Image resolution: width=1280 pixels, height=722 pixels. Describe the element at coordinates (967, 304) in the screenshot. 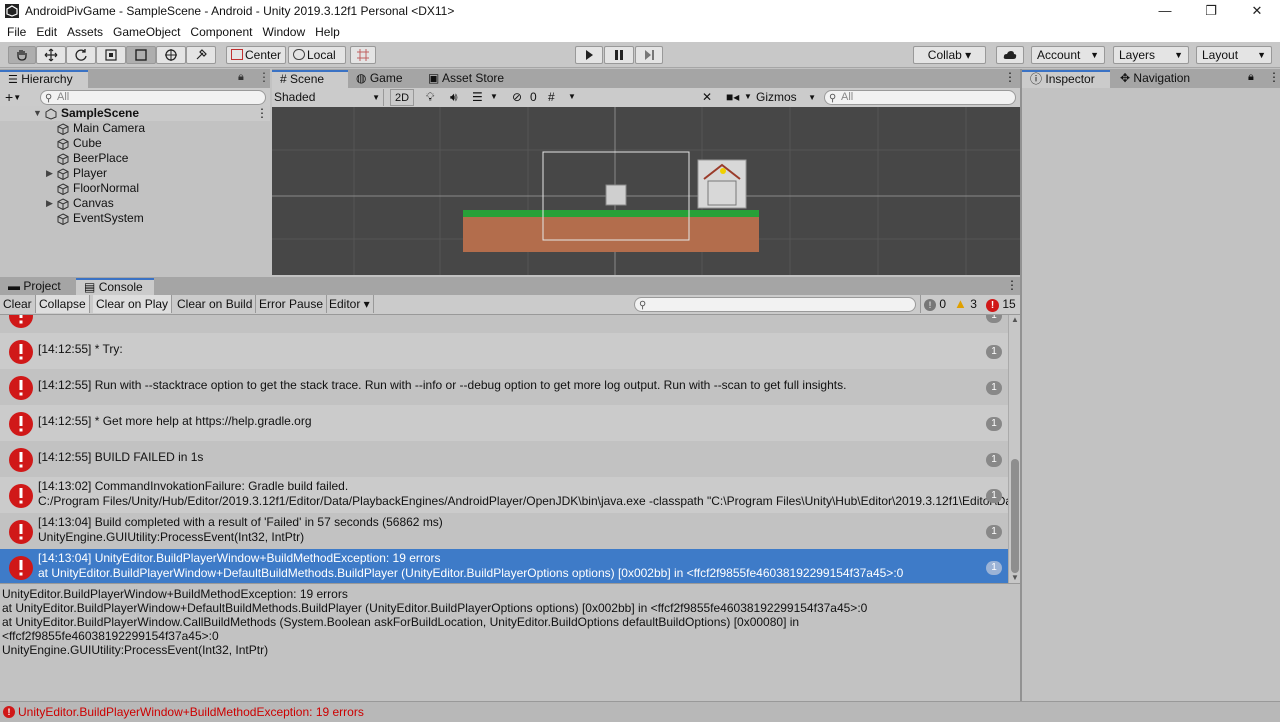

I see `warning-filter-toggle: ▲ 3` at that location.